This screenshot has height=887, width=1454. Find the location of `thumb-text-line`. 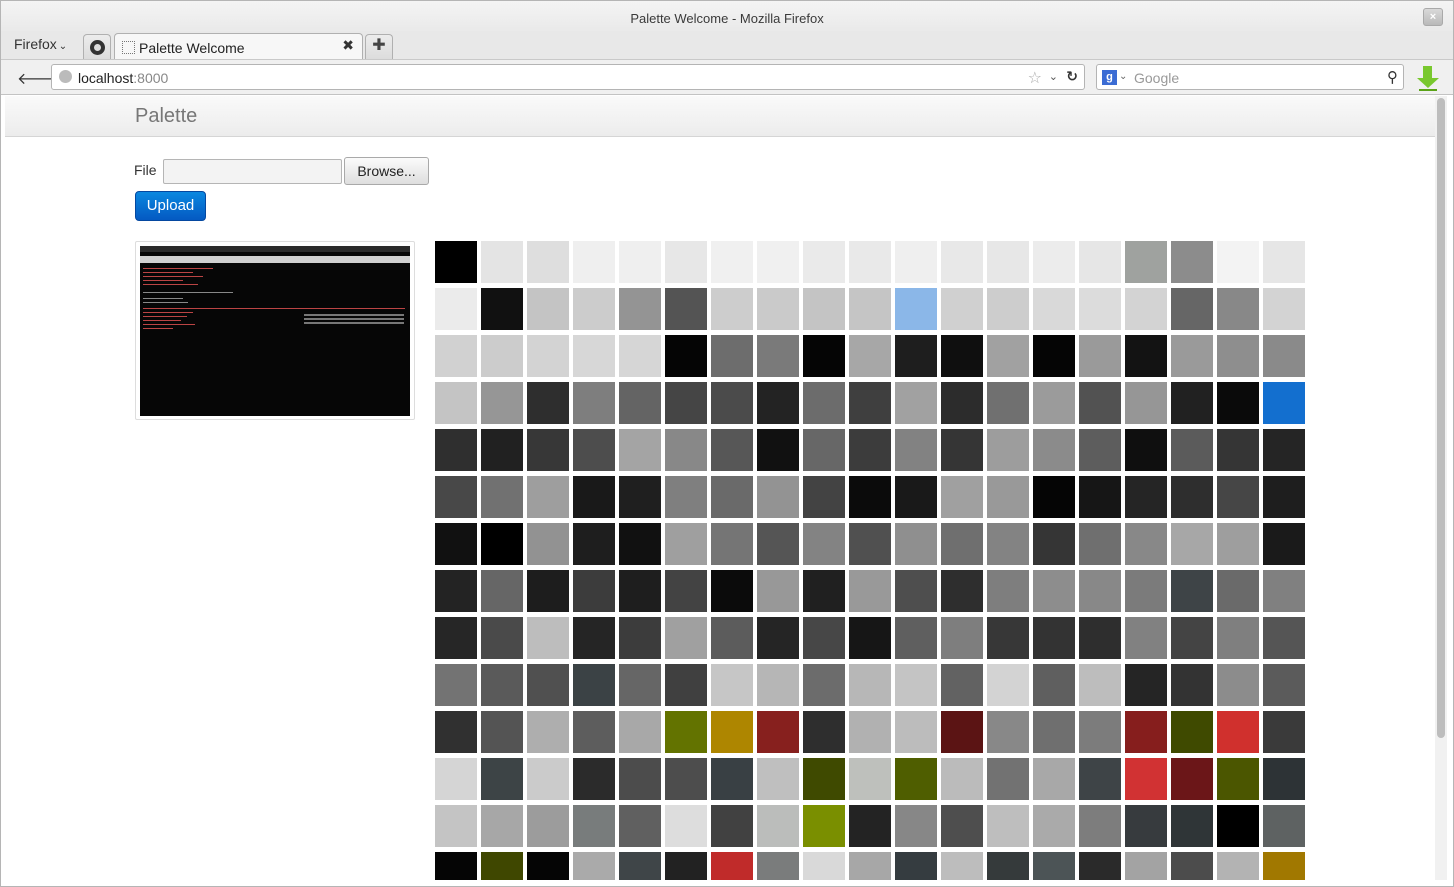

thumb-text-line is located at coordinates (158, 328).